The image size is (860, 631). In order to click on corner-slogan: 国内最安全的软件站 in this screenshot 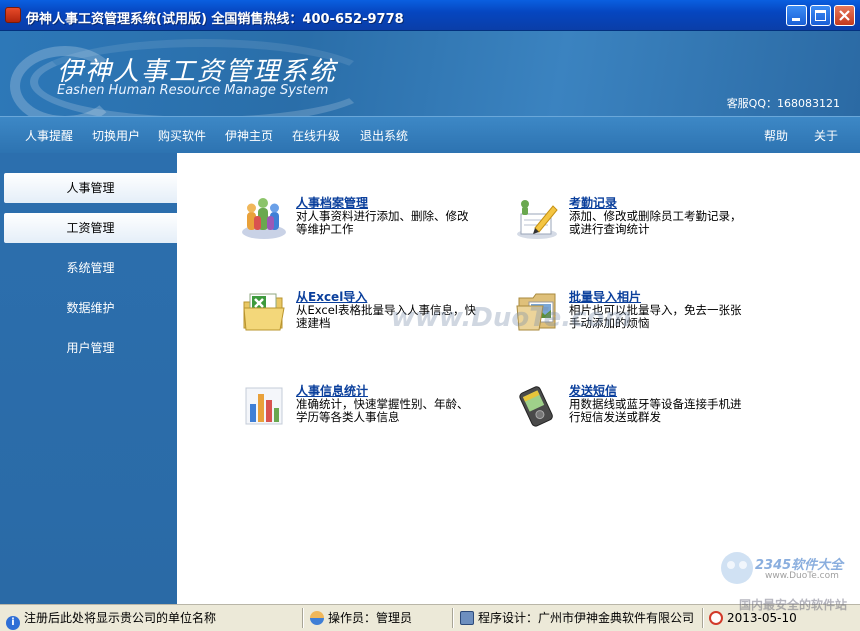, I will do `click(793, 605)`.